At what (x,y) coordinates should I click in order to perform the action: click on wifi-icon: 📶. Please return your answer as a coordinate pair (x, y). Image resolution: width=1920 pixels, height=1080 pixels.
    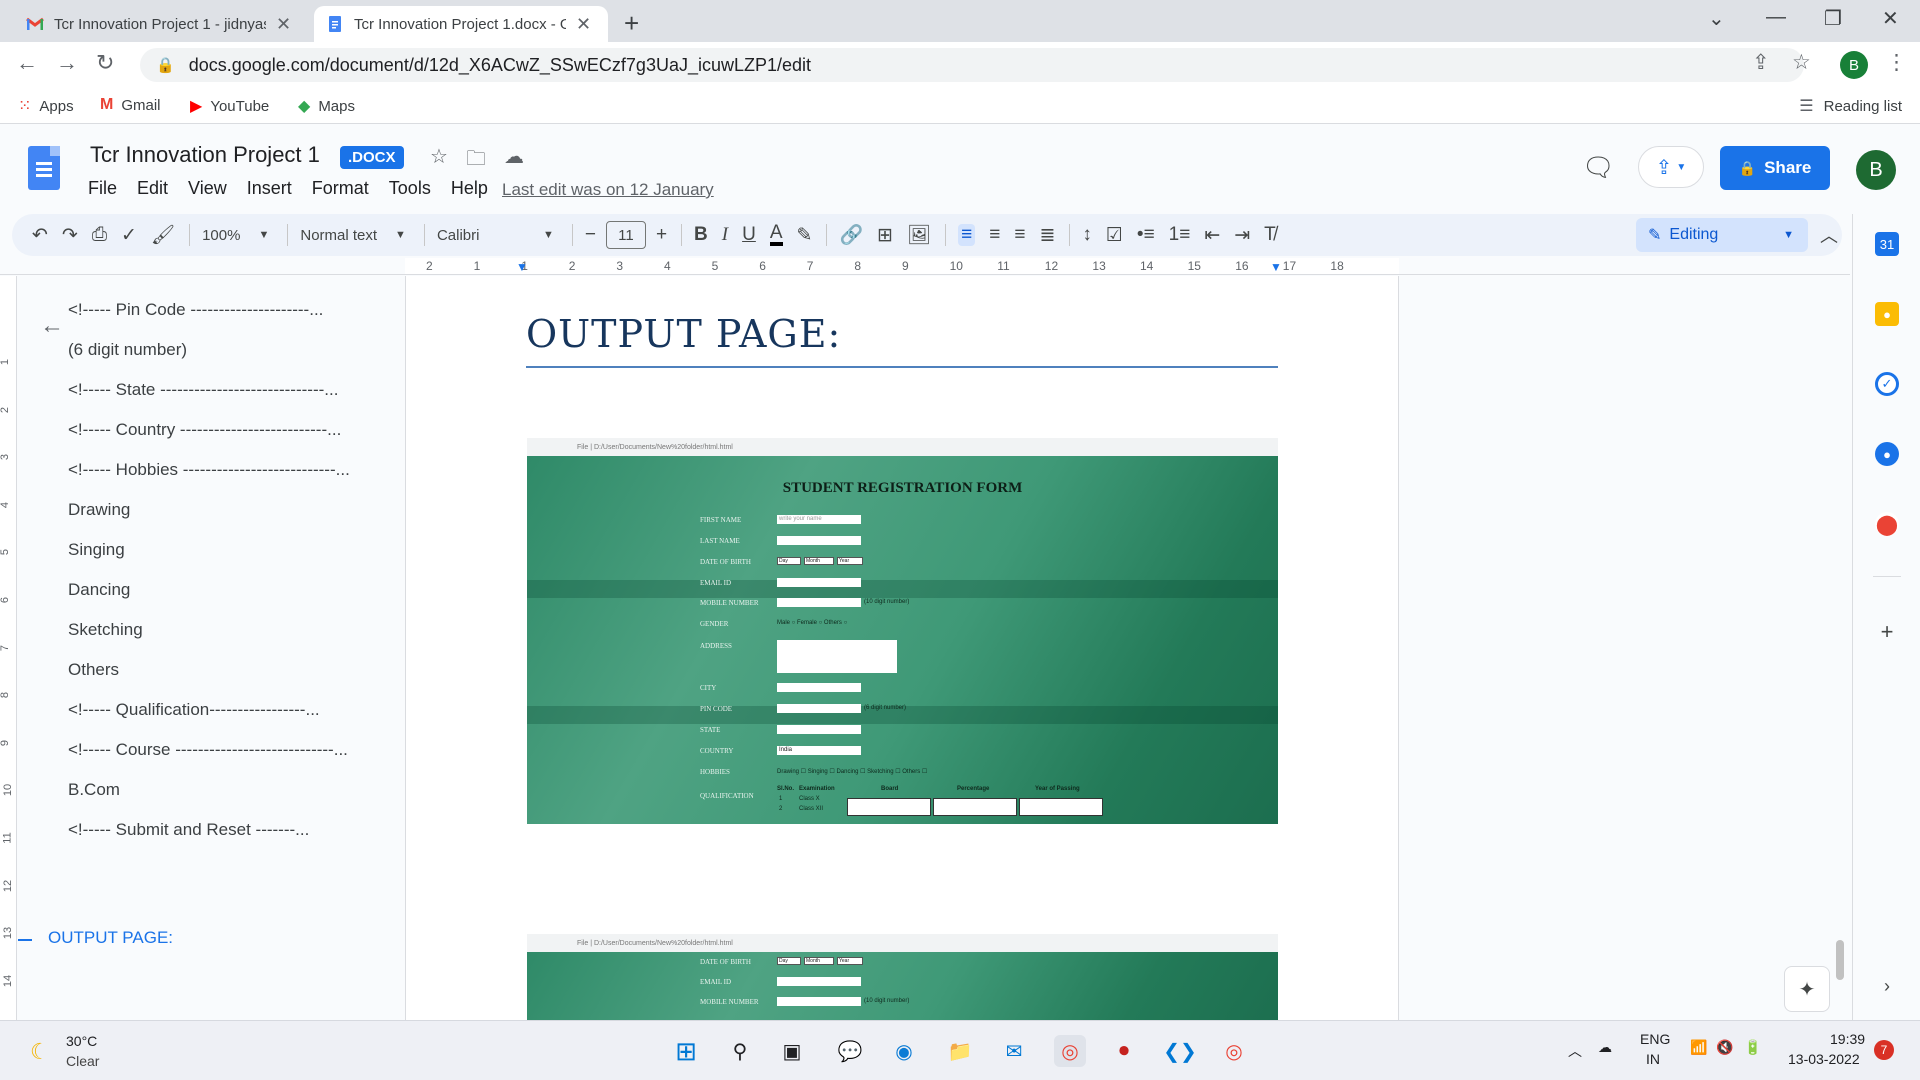
    Looking at the image, I should click on (1698, 1047).